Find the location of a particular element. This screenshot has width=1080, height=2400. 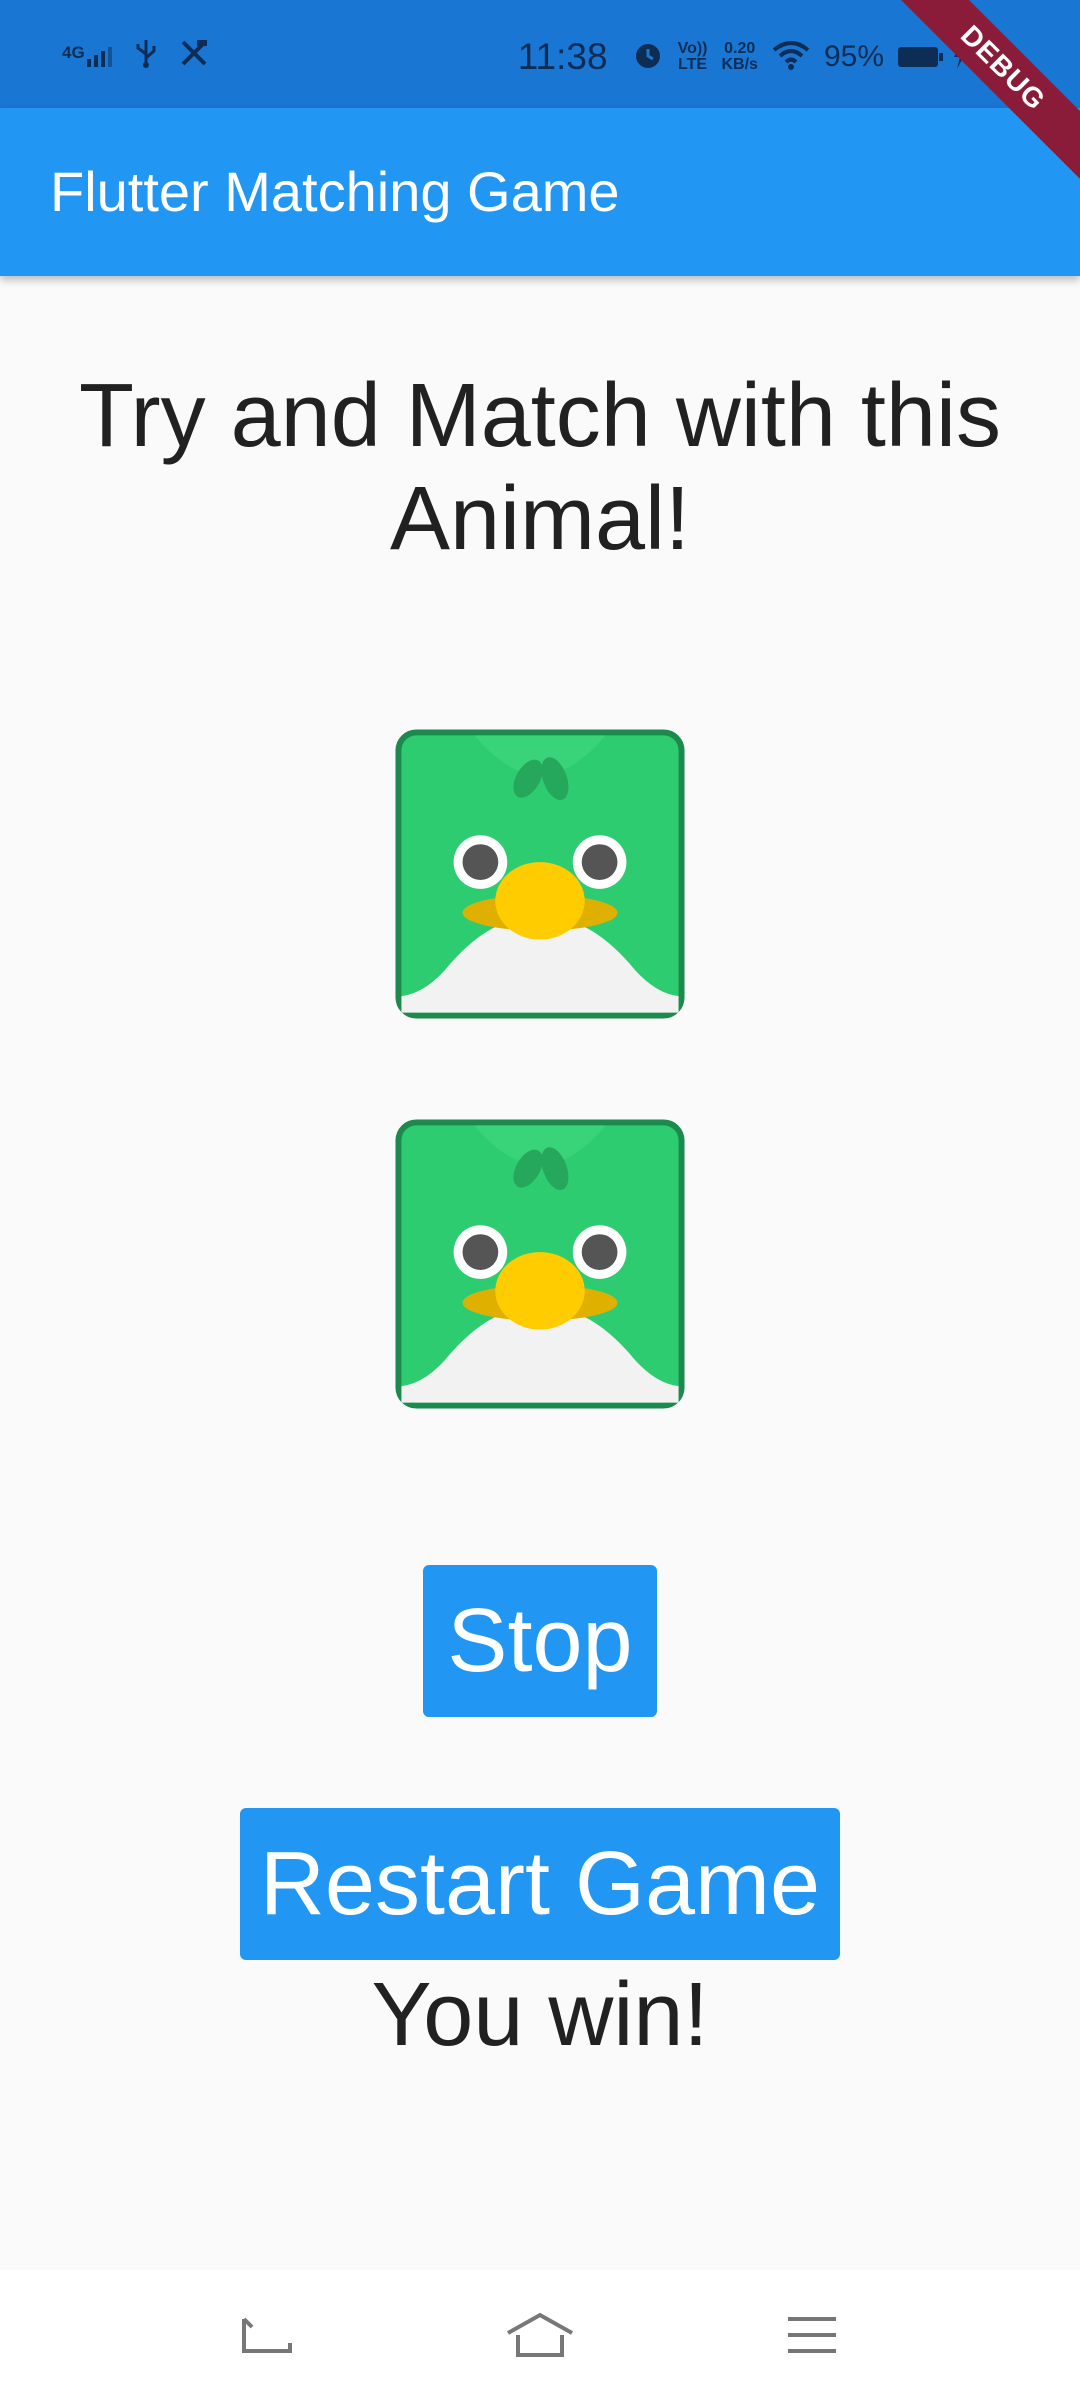

status-left-icons: 4G is located at coordinates (135, 55).